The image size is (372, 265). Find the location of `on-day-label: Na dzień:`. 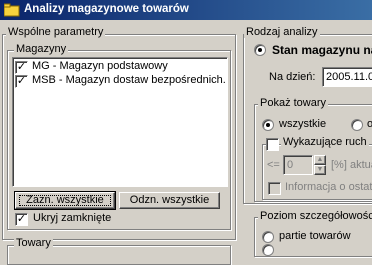

on-day-label: Na dzień: is located at coordinates (292, 77).